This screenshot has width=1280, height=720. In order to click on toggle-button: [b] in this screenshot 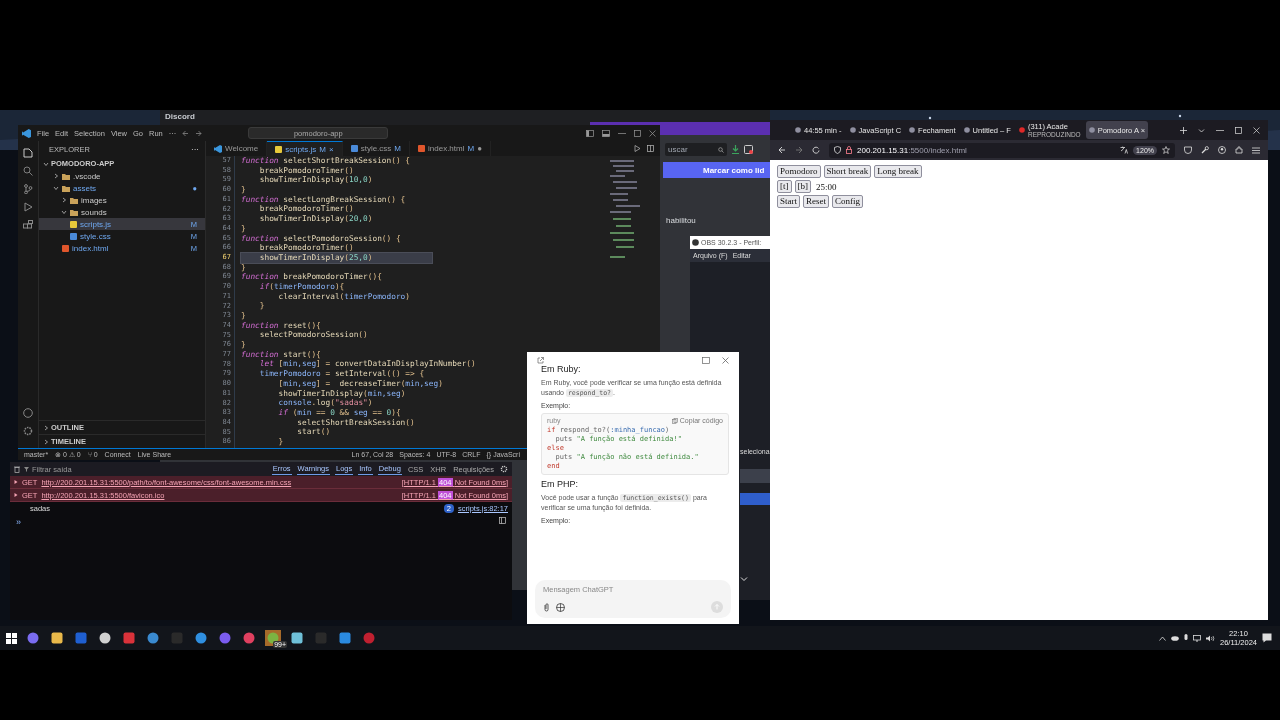, I will do `click(802, 186)`.